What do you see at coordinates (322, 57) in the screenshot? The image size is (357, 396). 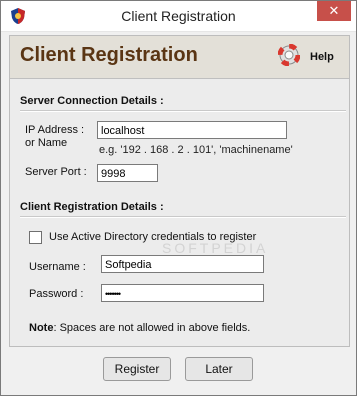 I see `help-link: Help` at bounding box center [322, 57].